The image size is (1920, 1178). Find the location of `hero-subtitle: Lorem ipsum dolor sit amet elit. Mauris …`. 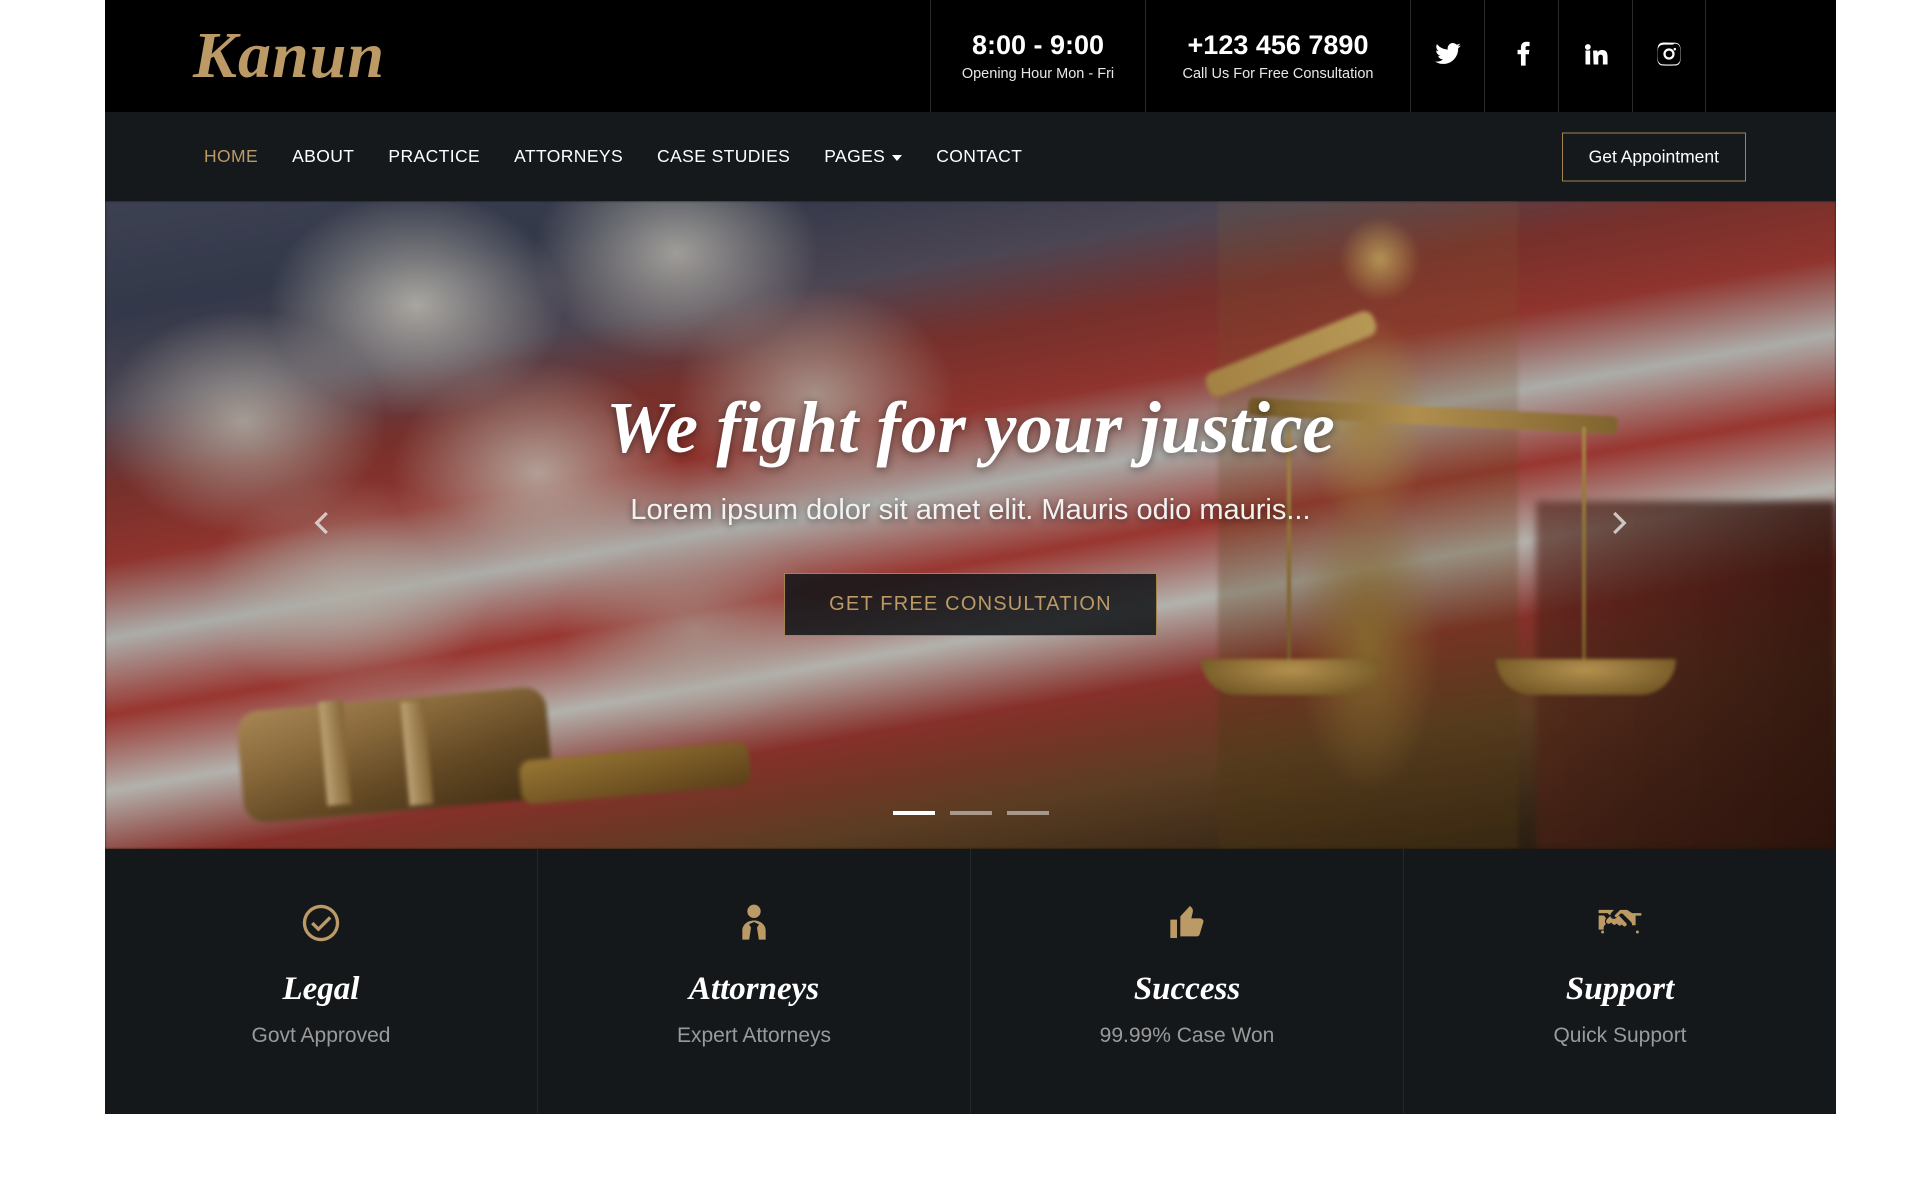

hero-subtitle: Lorem ipsum dolor sit amet elit. Mauris … is located at coordinates (970, 509).